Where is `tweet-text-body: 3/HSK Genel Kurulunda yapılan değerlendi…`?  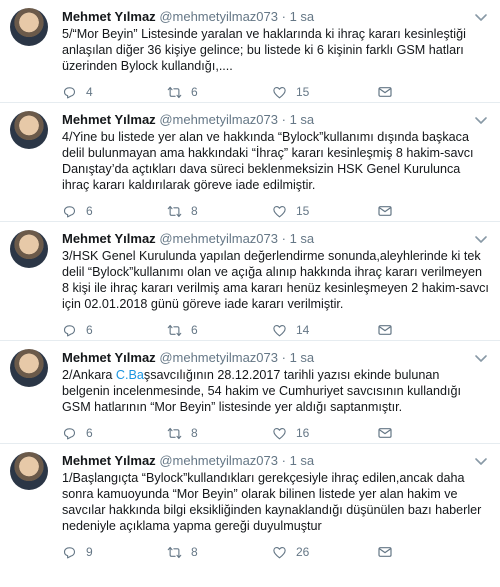
tweet-text-body: 3/HSK Genel Kurulunda yapılan değerlendi… is located at coordinates (275, 280).